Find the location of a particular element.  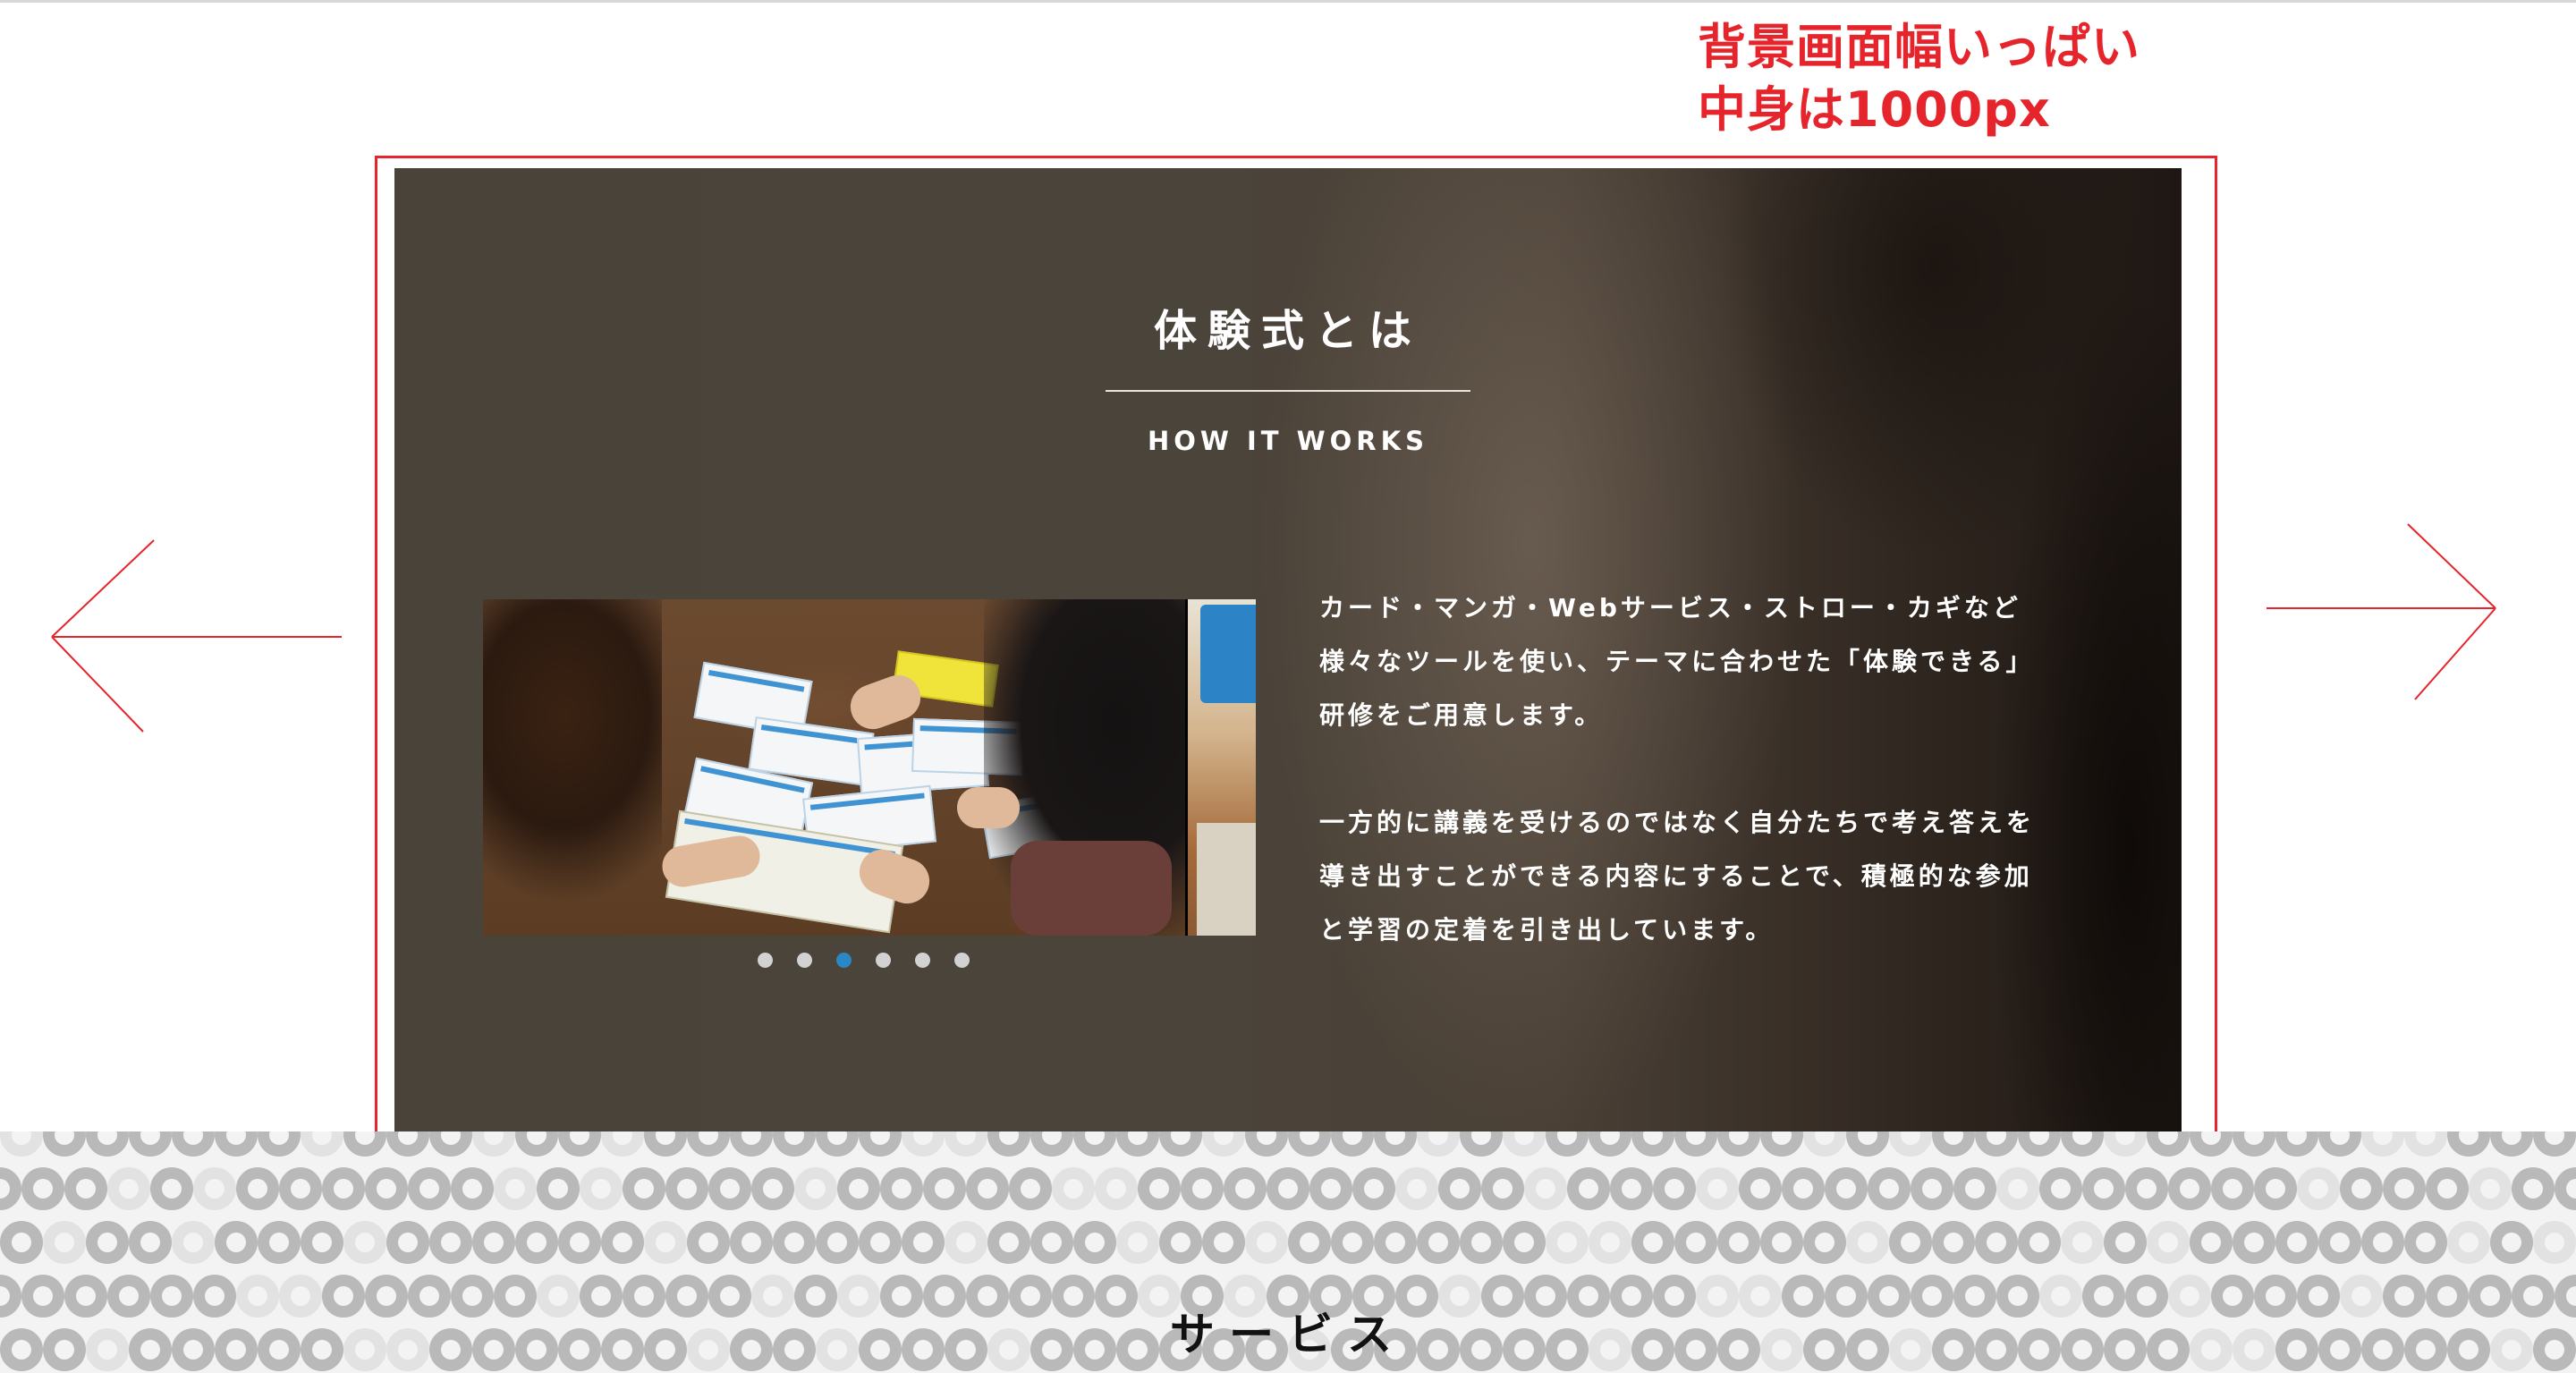

top-border is located at coordinates (1288, 1).